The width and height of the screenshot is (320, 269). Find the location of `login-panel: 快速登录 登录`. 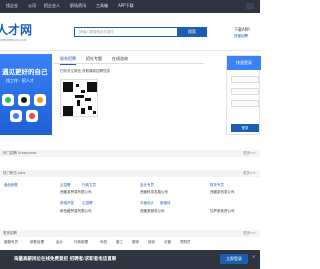

login-panel: 快速登录 登录 is located at coordinates (243, 95).